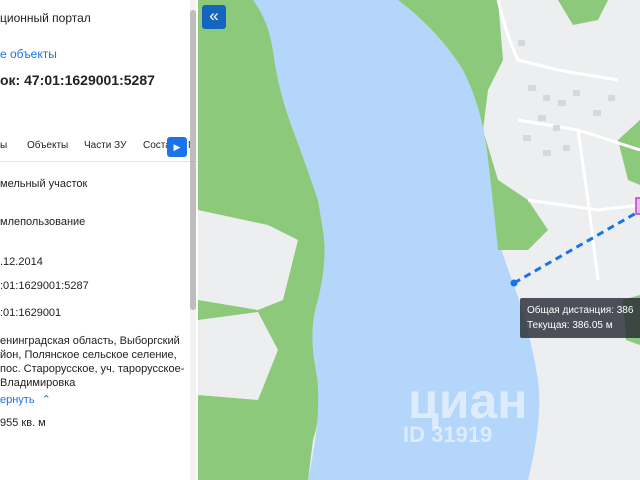 The width and height of the screenshot is (640, 480). What do you see at coordinates (580, 310) in the screenshot?
I see `total-distance: Общая дистанция: 386` at bounding box center [580, 310].